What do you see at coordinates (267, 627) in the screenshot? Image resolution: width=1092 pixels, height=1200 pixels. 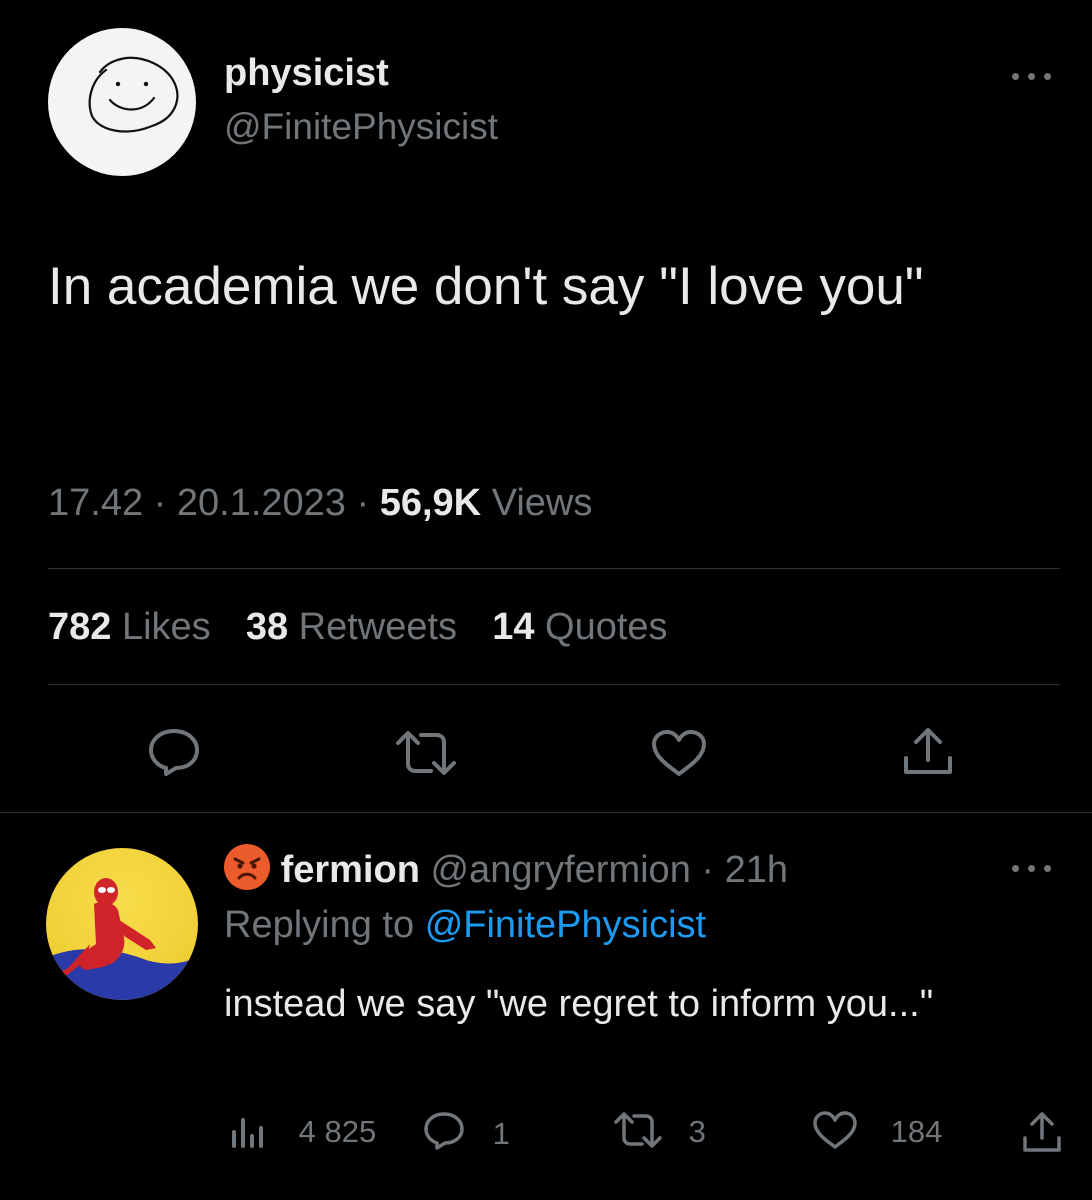 I see `retweets-count: 38` at bounding box center [267, 627].